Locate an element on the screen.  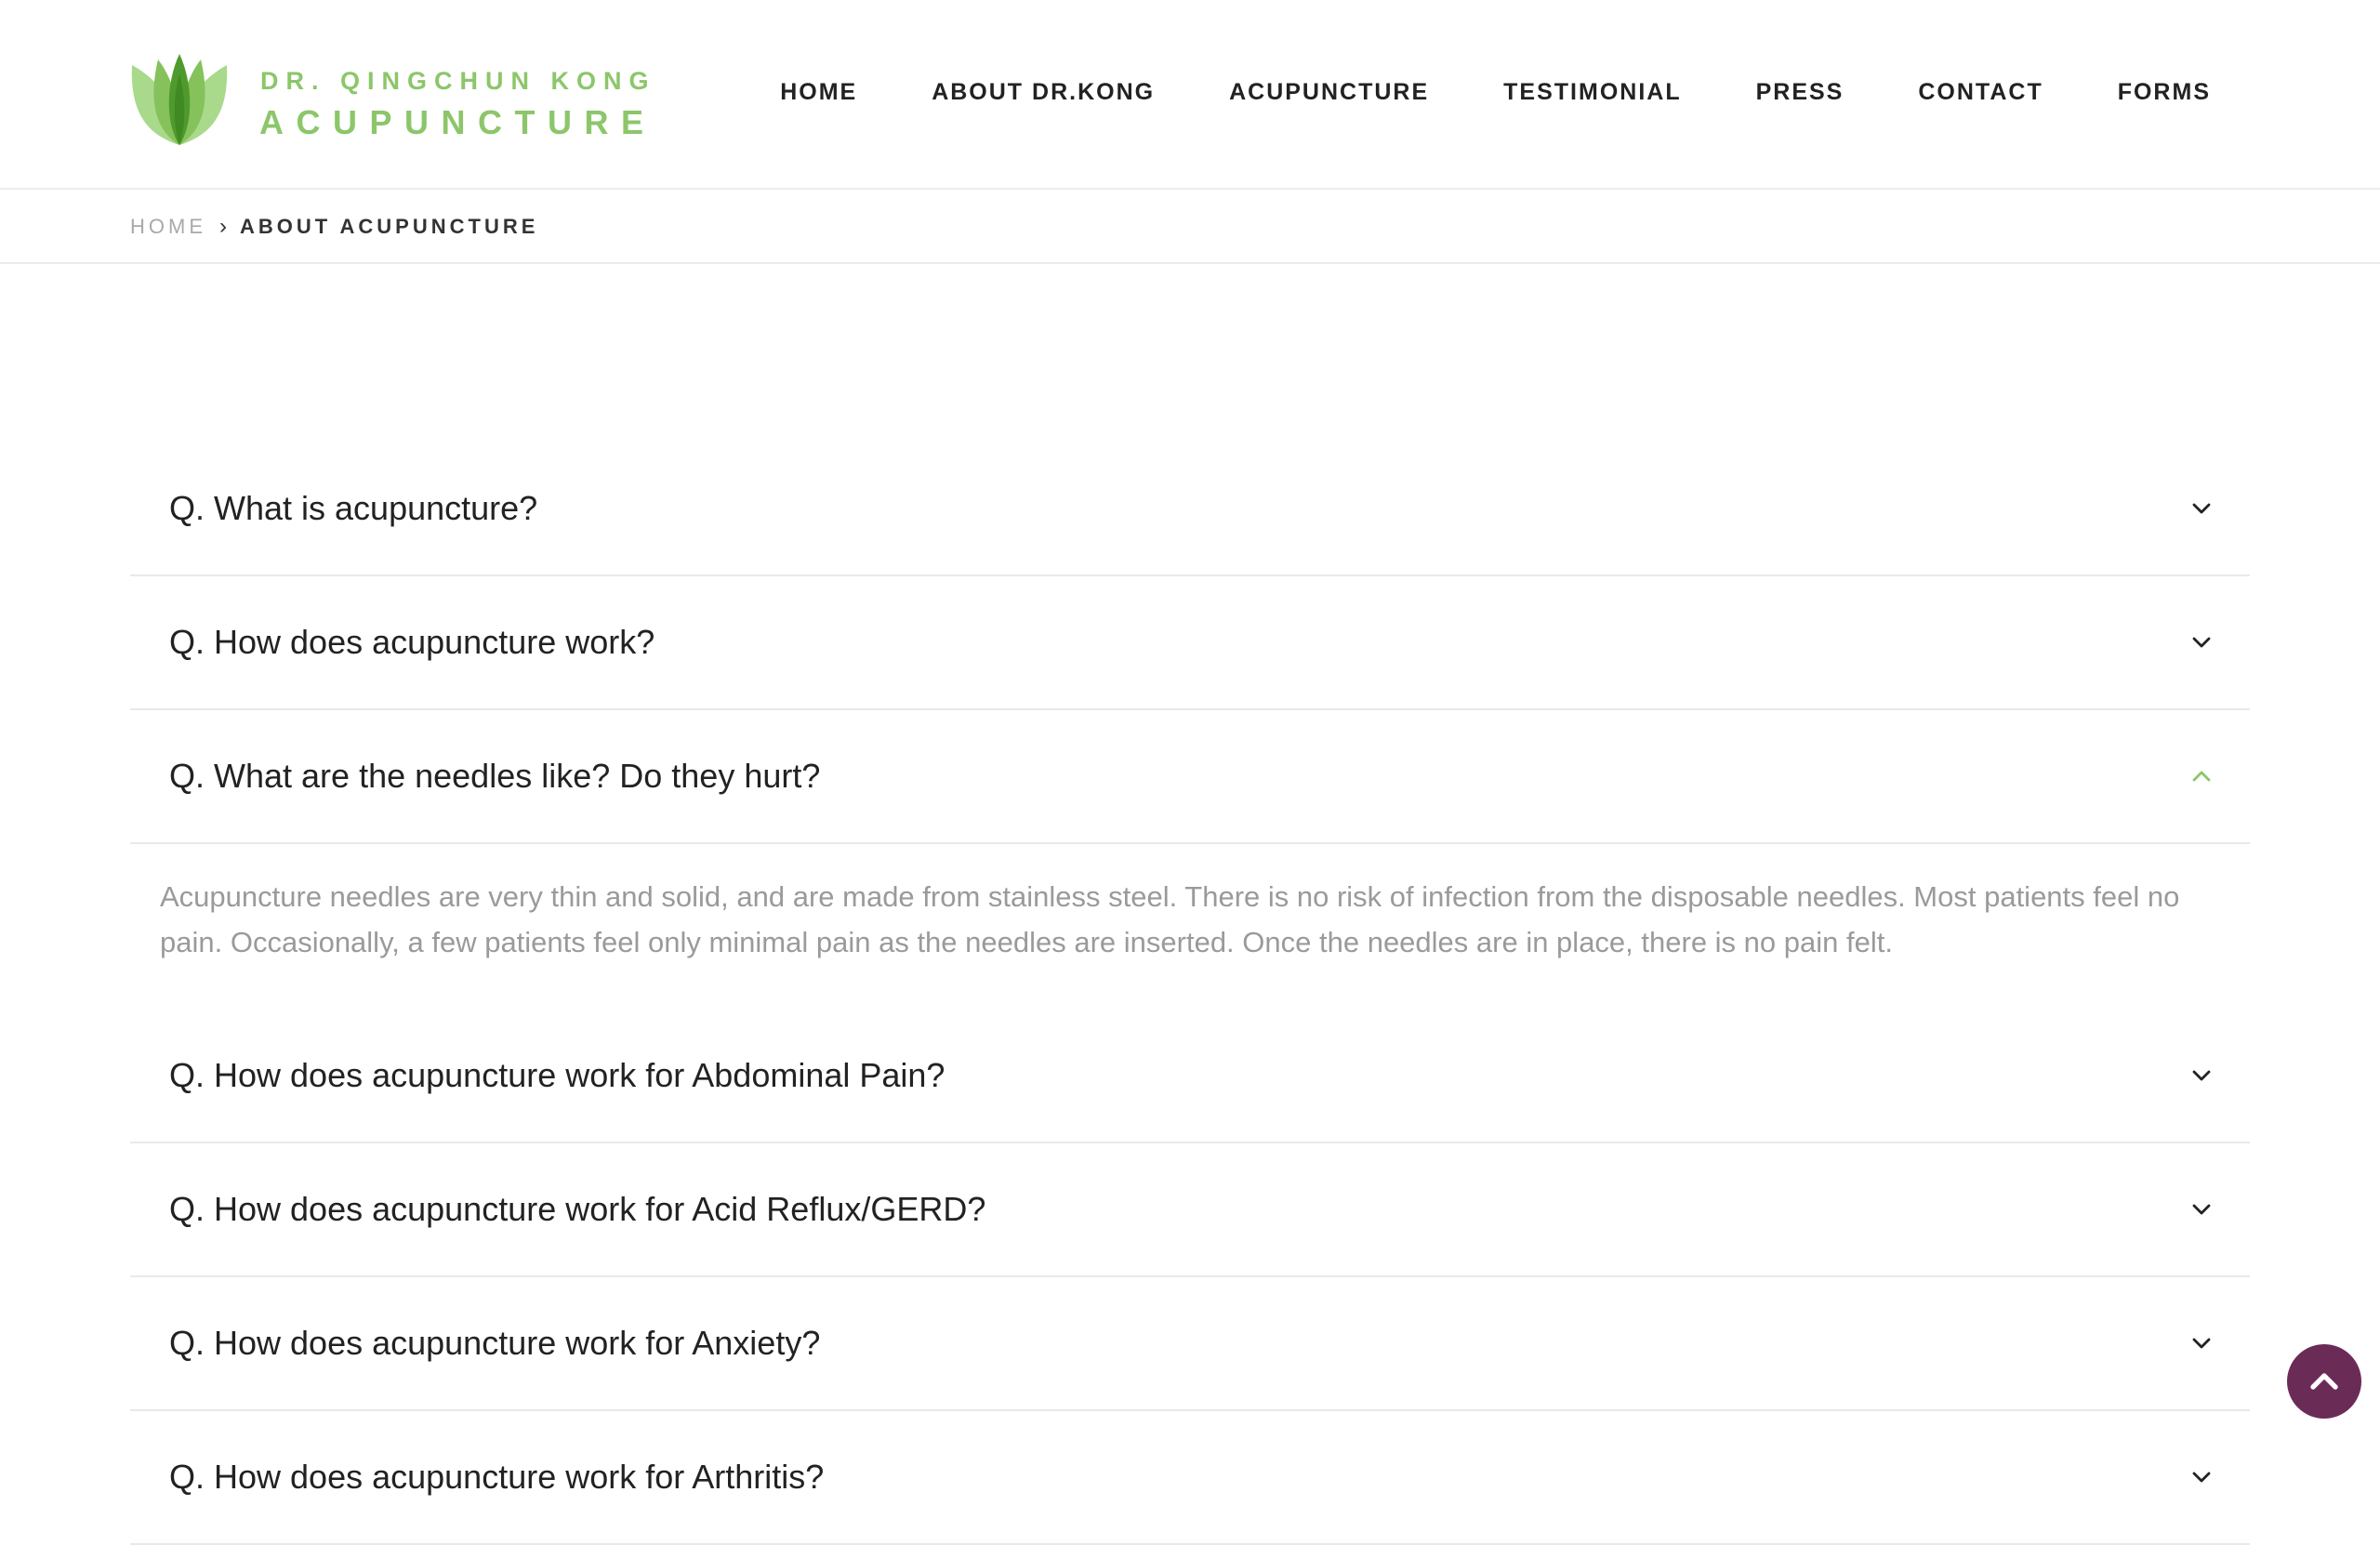
faq-question-toggle: Q. What is acupuncture? is located at coordinates (1190, 508).